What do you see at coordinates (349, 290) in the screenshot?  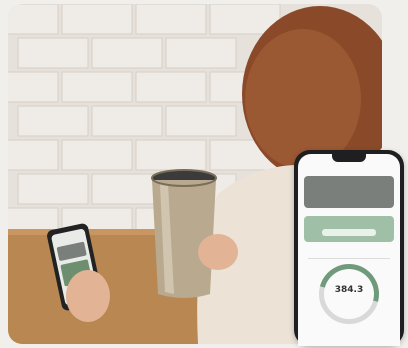 I see `ring-value: 384.3` at bounding box center [349, 290].